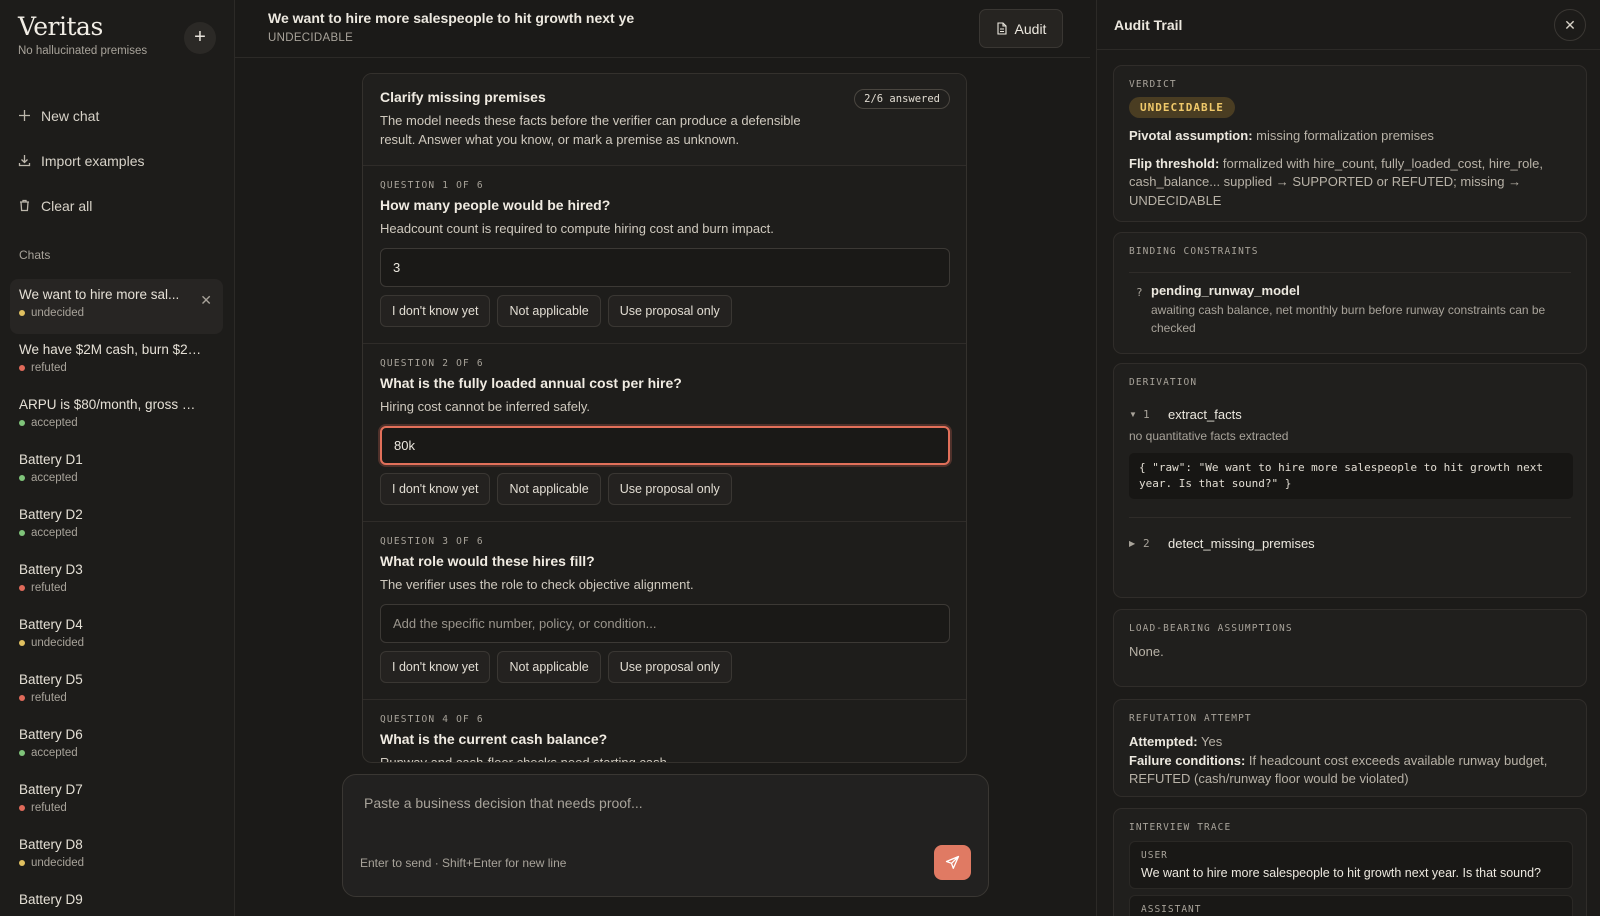  I want to click on pivotal-key: Pivotal assumption:, so click(1191, 135).